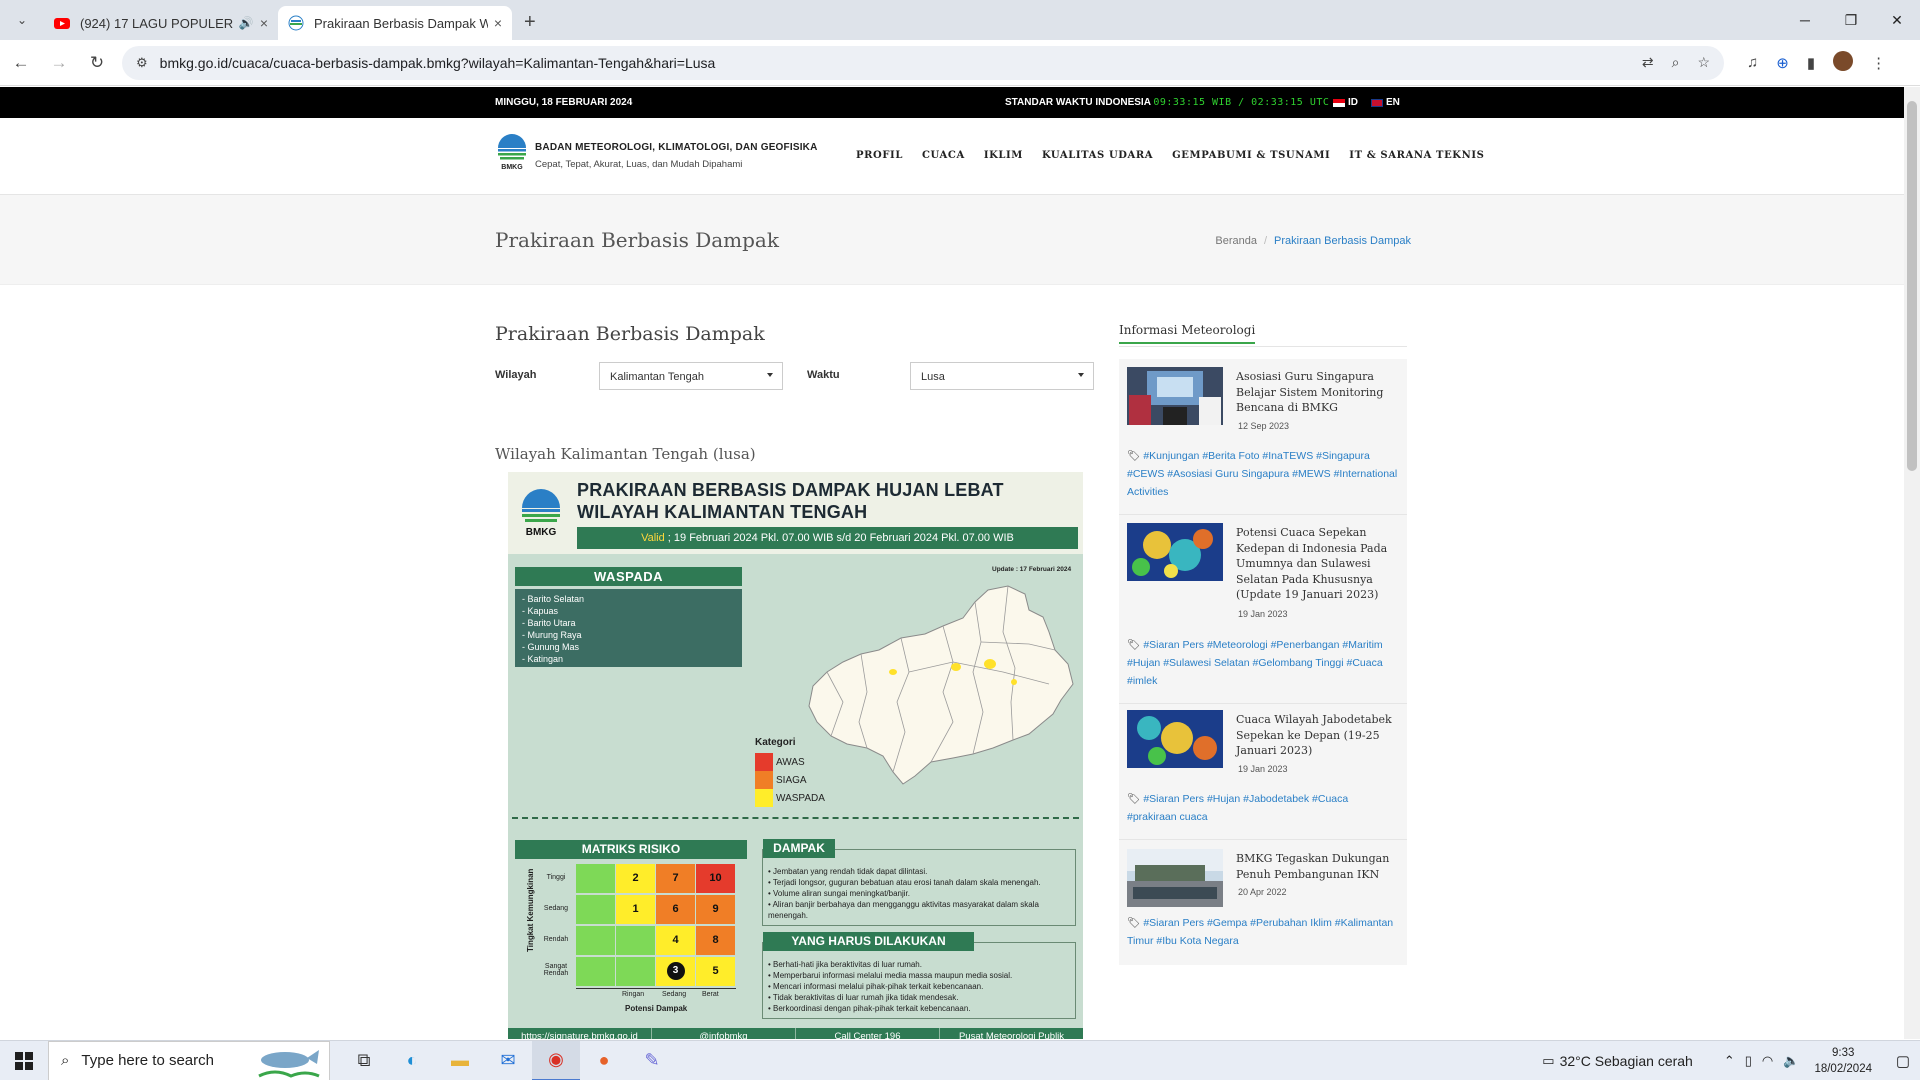  What do you see at coordinates (656, 1008) in the screenshot?
I see `matrix-x-axis-label: Potensi Dampak` at bounding box center [656, 1008].